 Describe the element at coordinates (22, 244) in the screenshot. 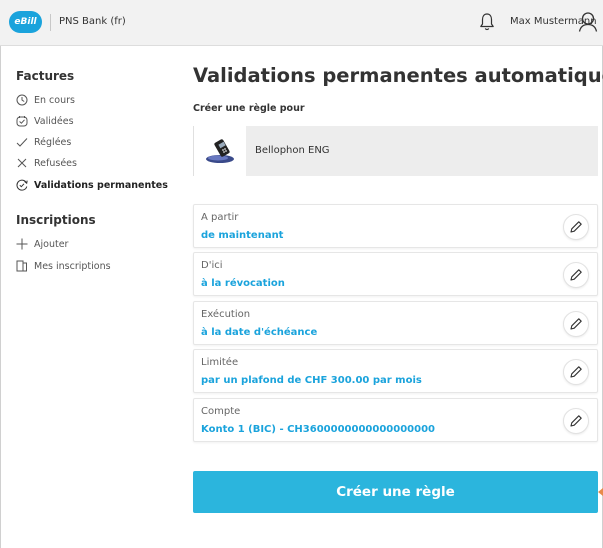

I see `plus-icon` at that location.